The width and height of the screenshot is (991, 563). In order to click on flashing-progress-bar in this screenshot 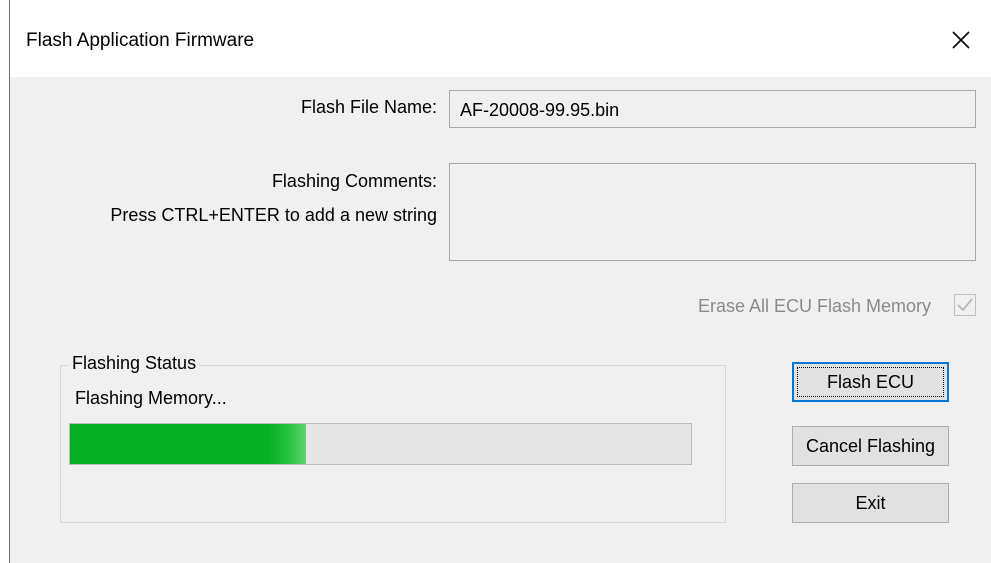, I will do `click(380, 444)`.